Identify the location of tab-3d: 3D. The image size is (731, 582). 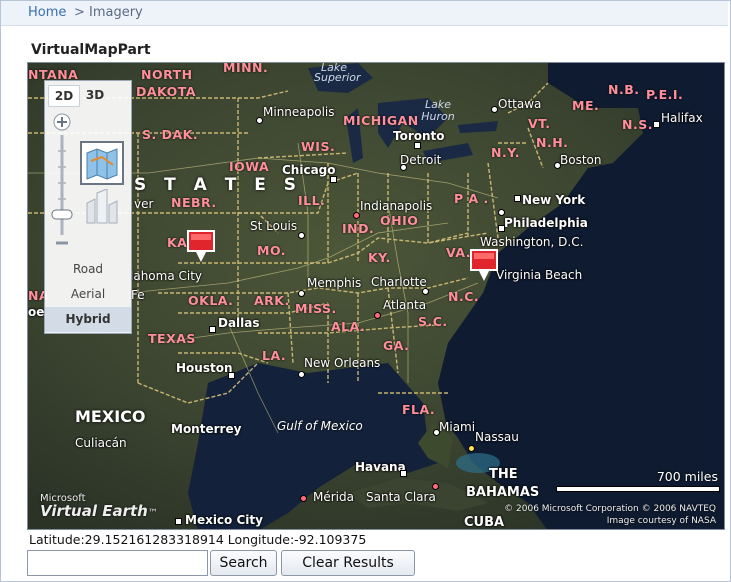
(95, 95).